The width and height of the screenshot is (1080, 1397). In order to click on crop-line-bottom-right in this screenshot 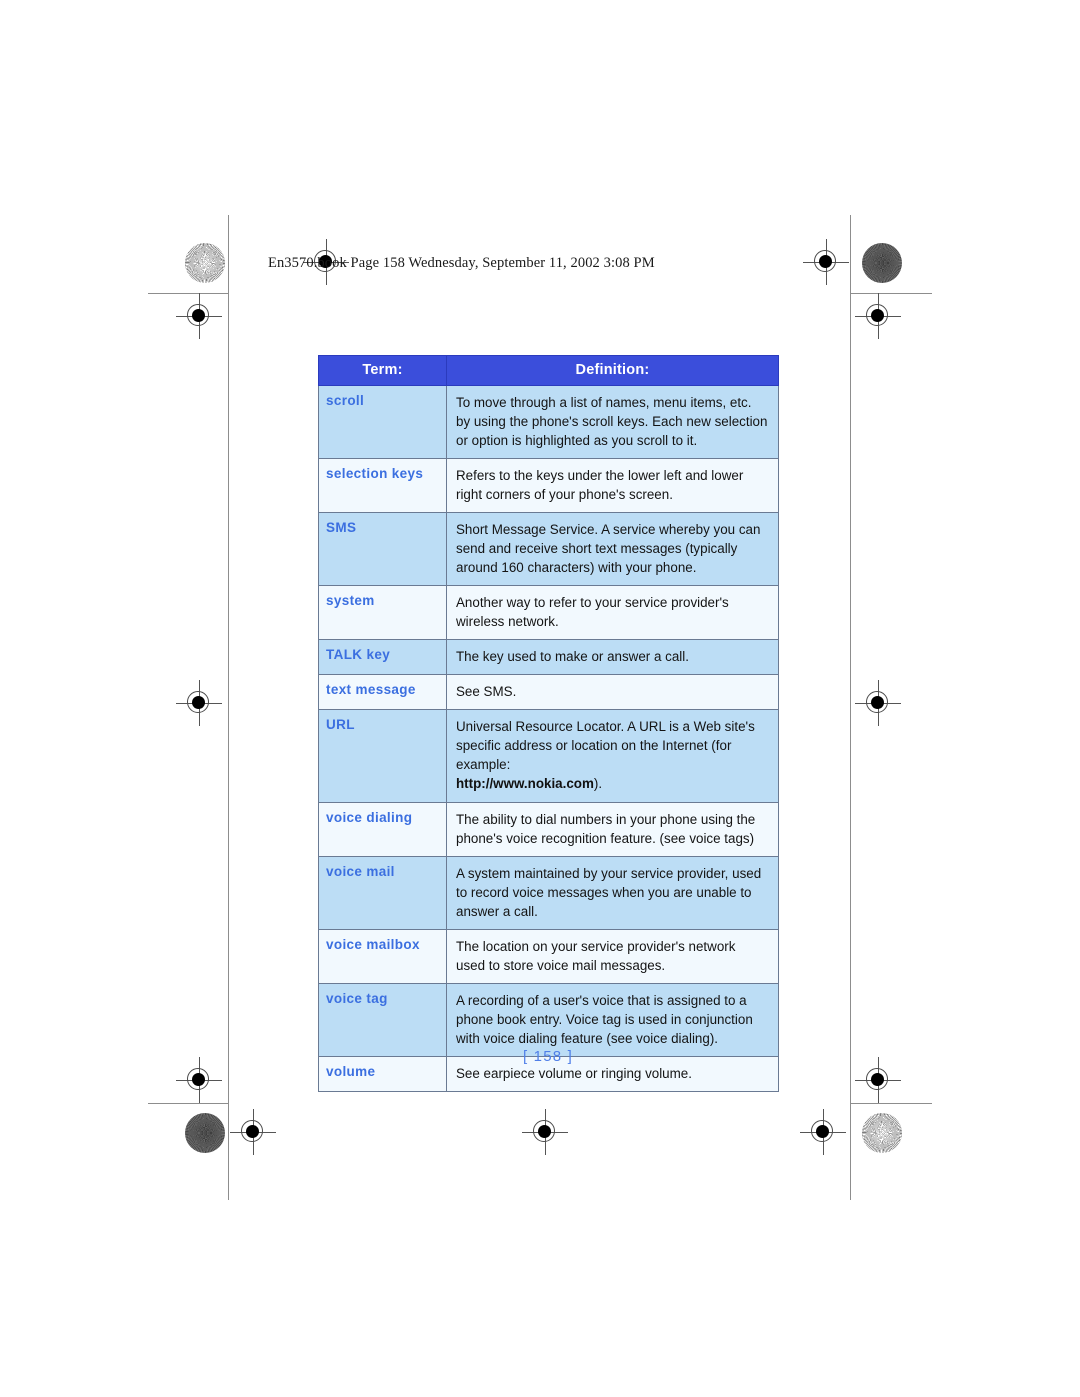, I will do `click(891, 1103)`.